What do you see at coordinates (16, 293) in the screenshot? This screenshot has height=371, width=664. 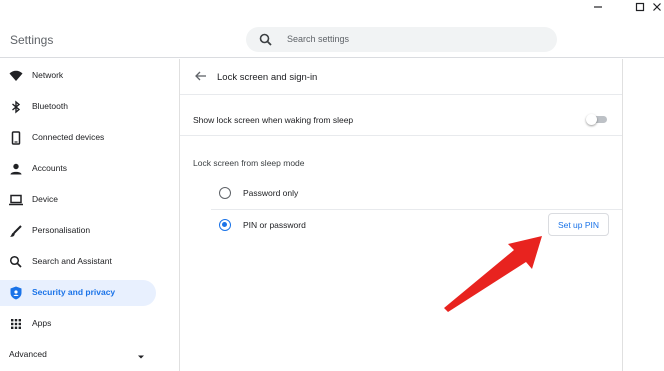 I see `shield-icon` at bounding box center [16, 293].